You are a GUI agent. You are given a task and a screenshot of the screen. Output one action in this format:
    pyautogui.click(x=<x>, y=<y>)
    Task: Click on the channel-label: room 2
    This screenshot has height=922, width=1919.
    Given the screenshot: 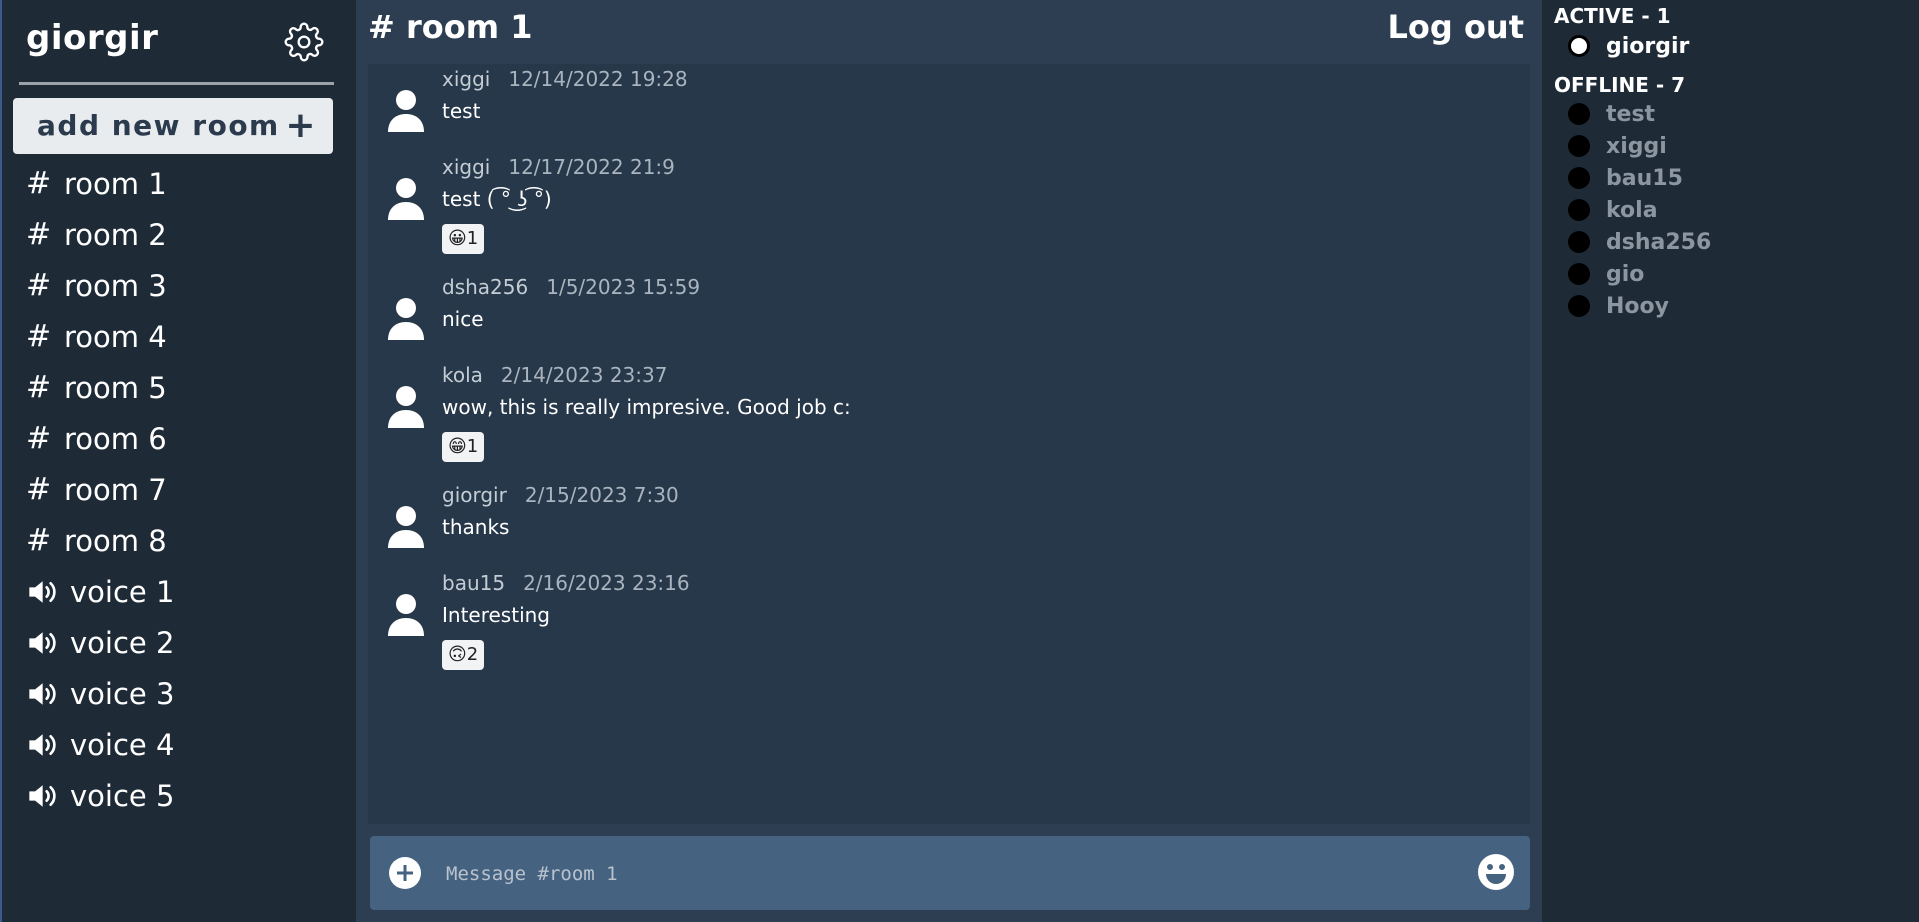 What is the action you would take?
    pyautogui.click(x=115, y=234)
    